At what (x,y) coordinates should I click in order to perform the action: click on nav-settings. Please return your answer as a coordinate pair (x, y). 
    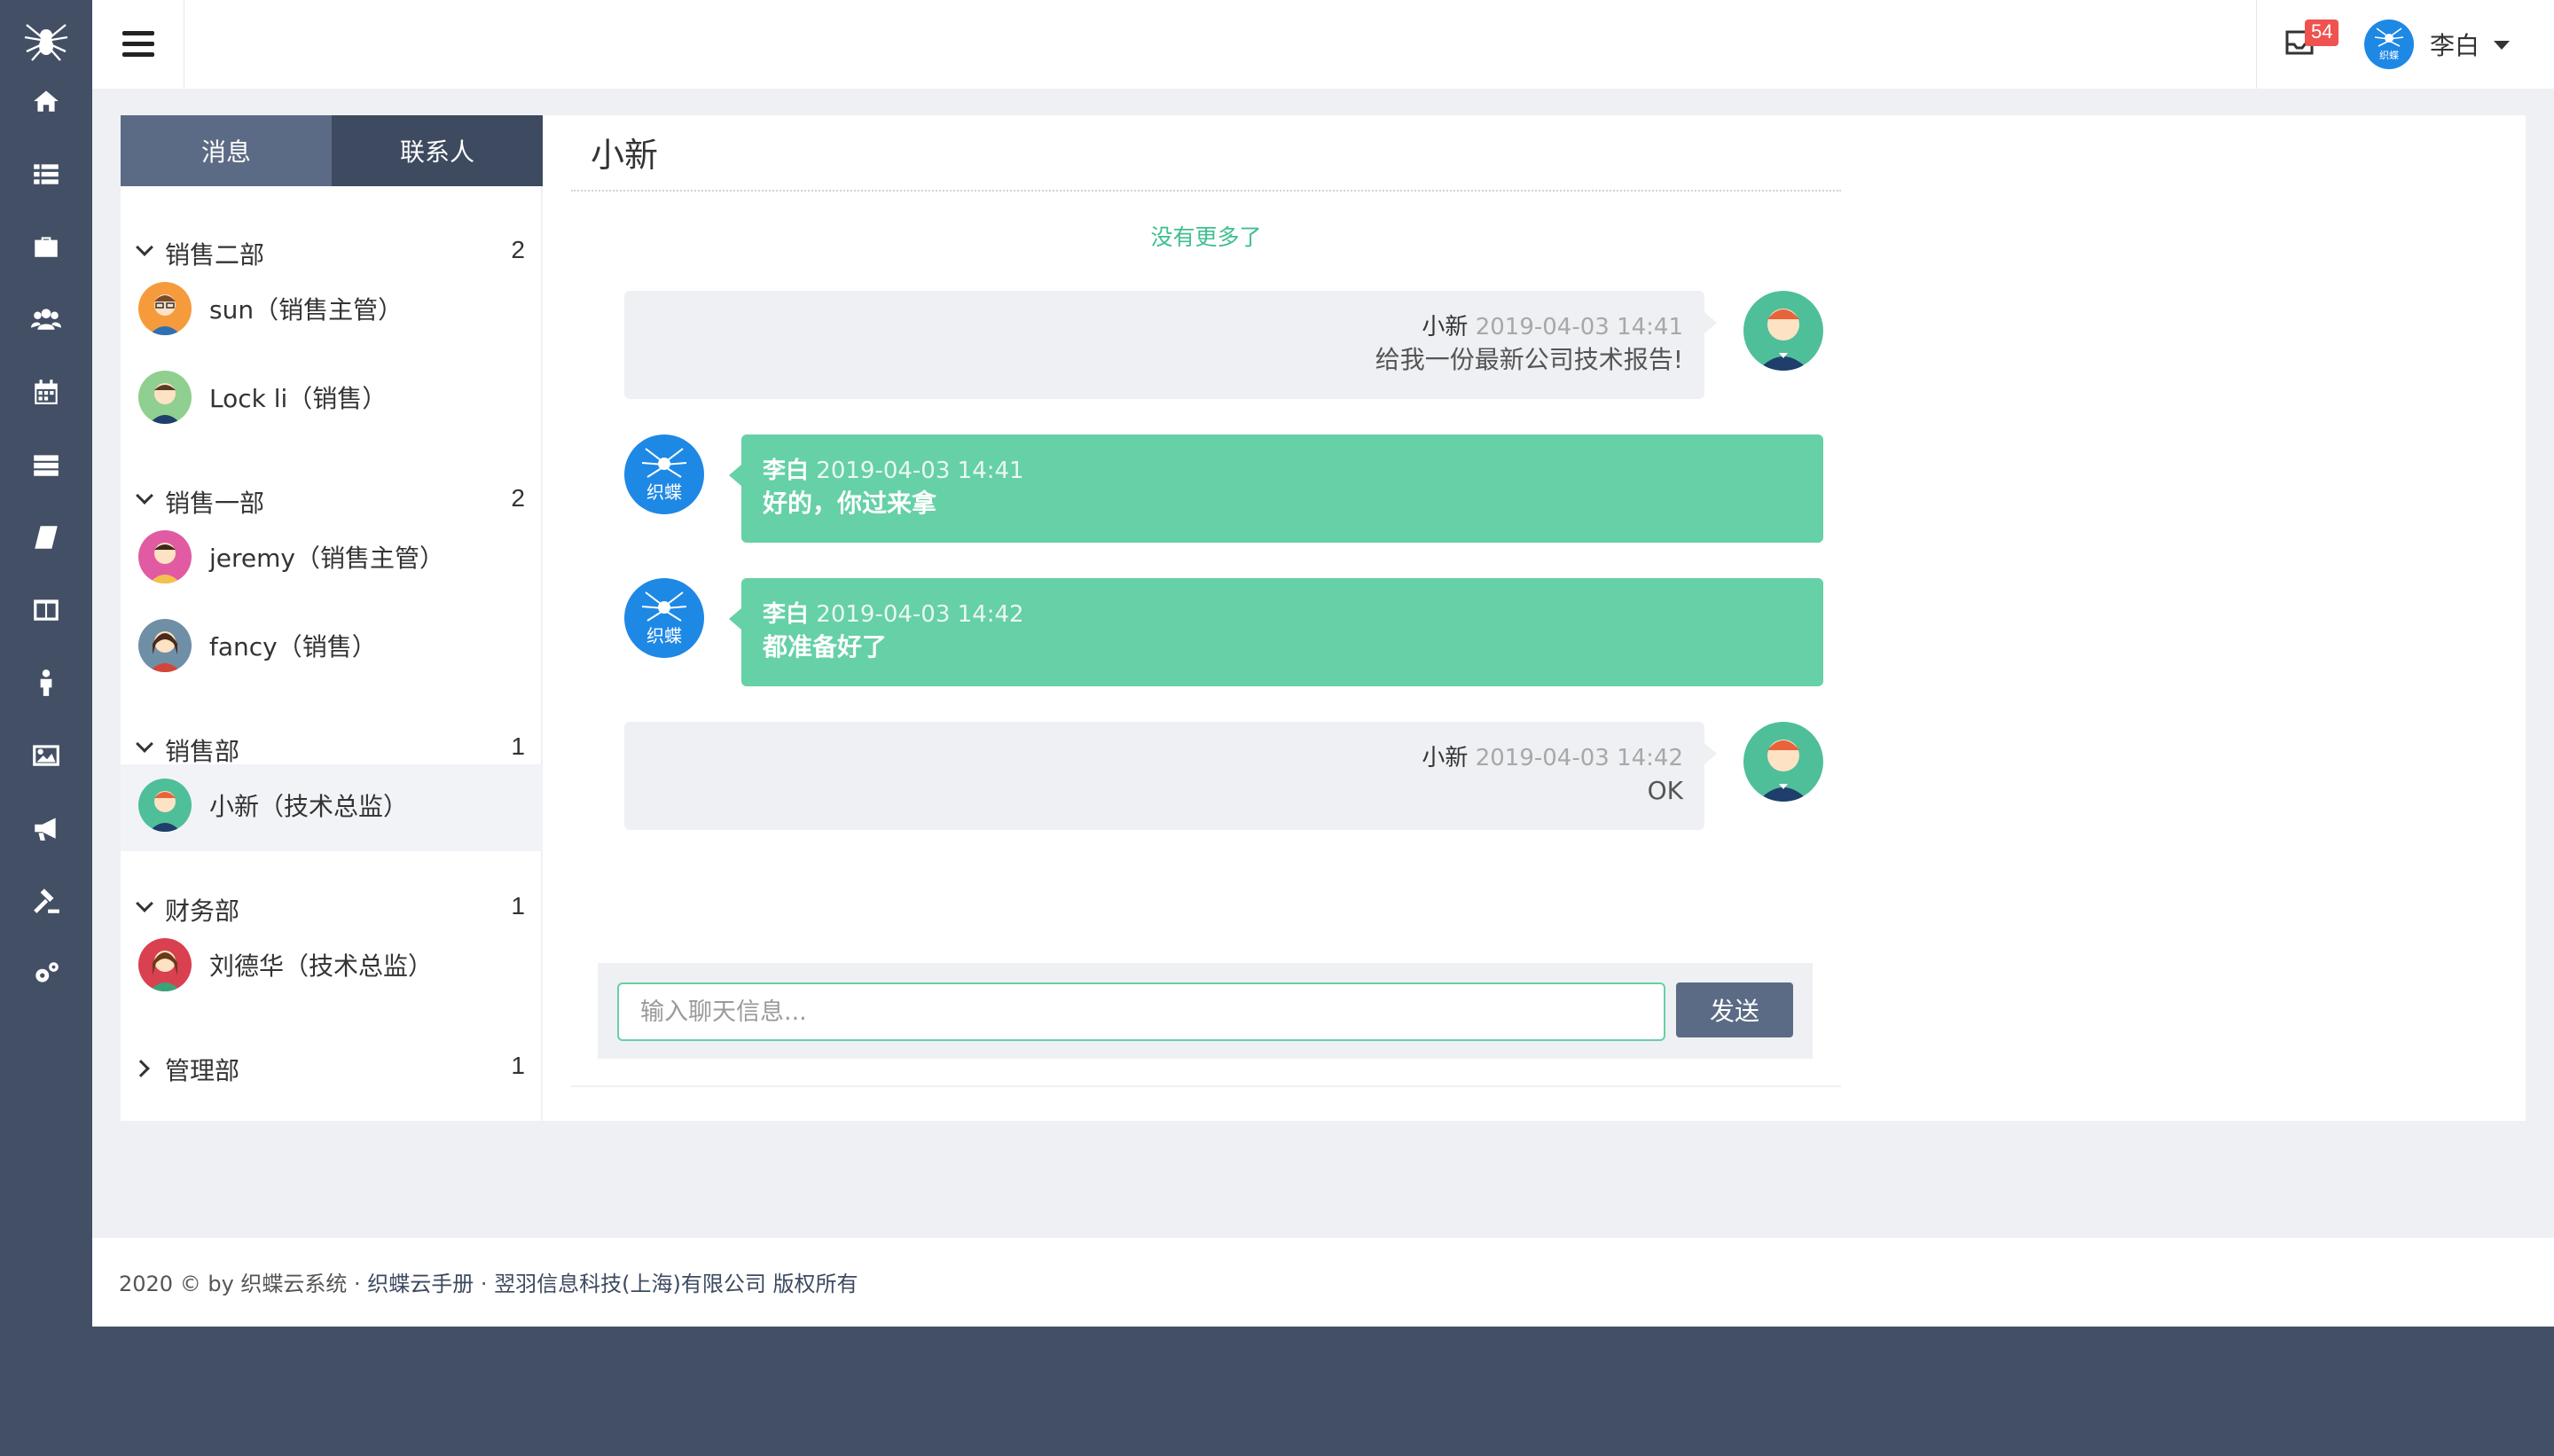
    Looking at the image, I should click on (46, 973).